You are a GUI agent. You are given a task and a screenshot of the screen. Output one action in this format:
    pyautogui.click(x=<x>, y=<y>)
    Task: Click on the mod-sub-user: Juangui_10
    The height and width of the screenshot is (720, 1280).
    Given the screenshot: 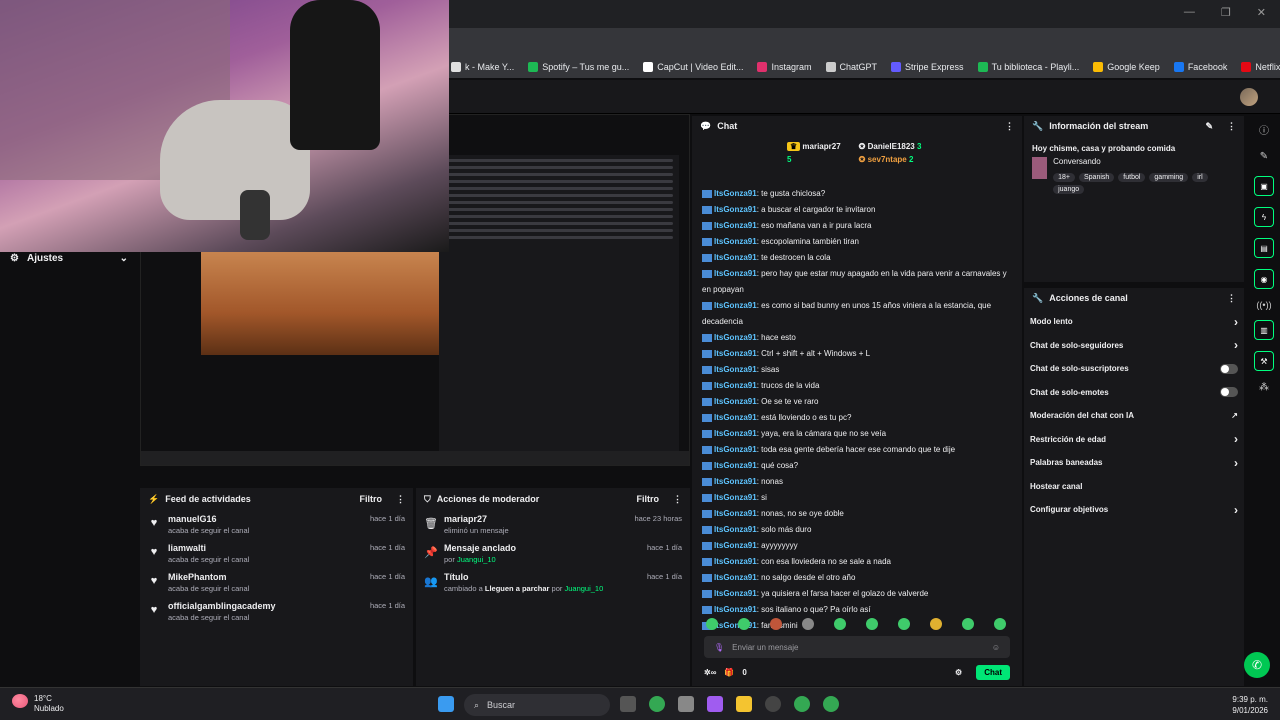 What is the action you would take?
    pyautogui.click(x=476, y=559)
    